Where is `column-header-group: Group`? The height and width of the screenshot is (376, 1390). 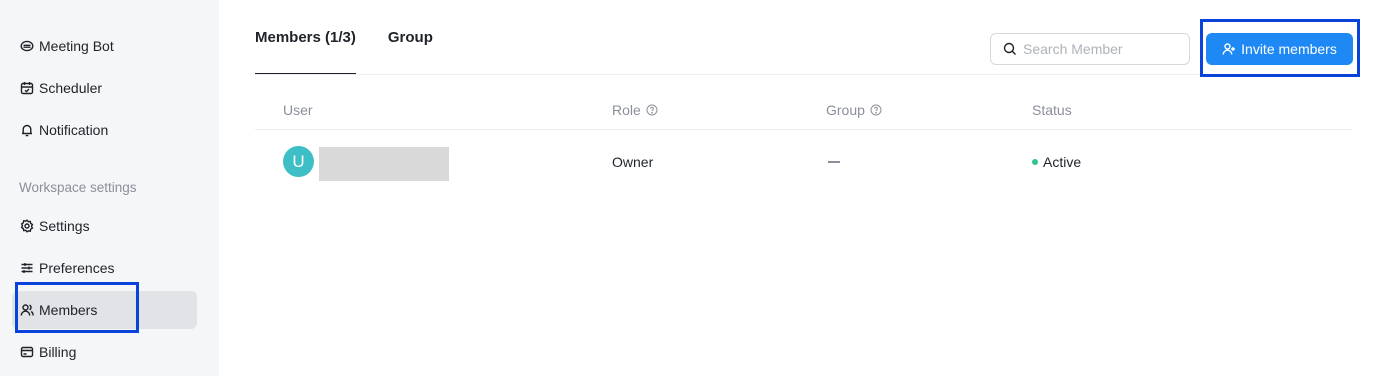 column-header-group: Group is located at coordinates (854, 110).